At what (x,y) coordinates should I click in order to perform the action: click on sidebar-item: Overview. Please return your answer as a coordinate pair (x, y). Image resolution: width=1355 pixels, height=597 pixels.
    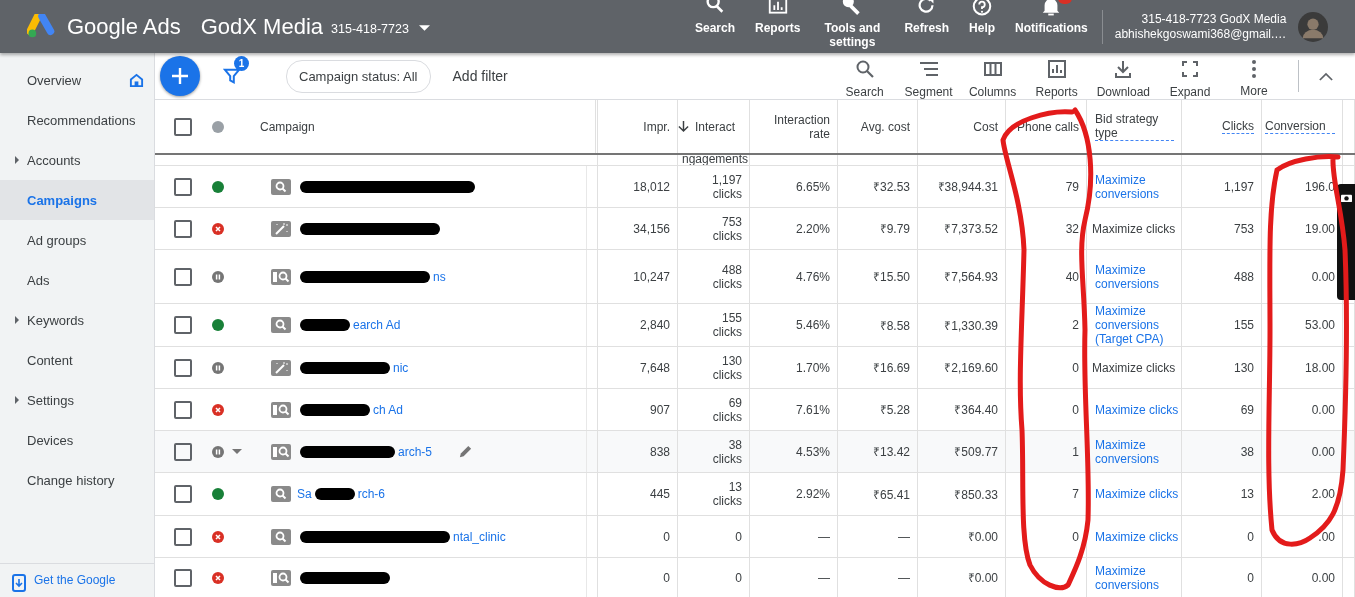
    Looking at the image, I should click on (77, 80).